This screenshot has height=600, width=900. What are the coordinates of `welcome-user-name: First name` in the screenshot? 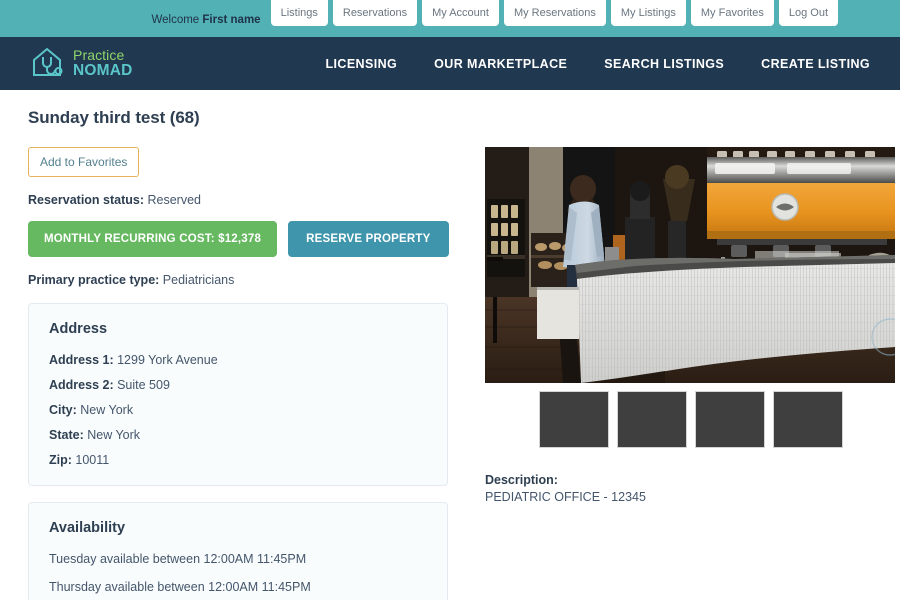 It's located at (231, 19).